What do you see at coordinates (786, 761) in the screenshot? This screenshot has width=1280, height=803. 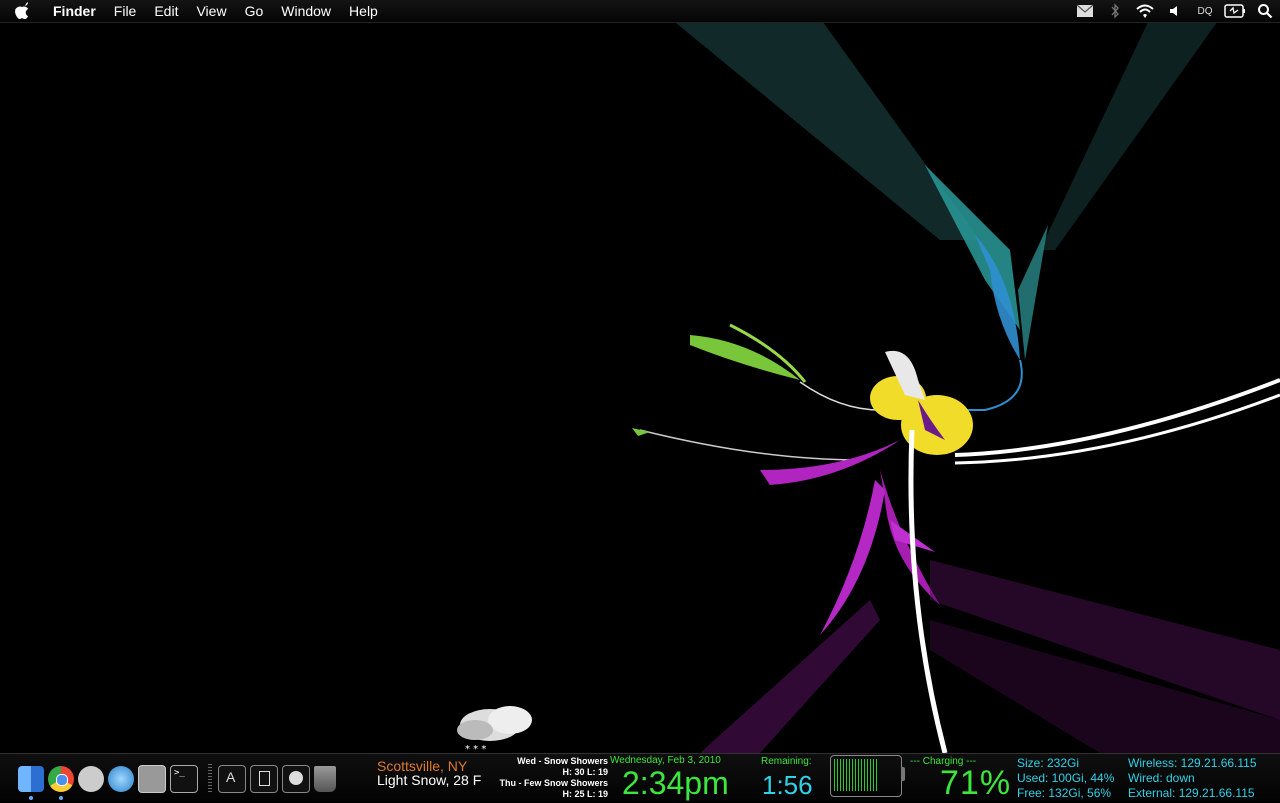 I see `battery-remaining-label: Remaining:` at bounding box center [786, 761].